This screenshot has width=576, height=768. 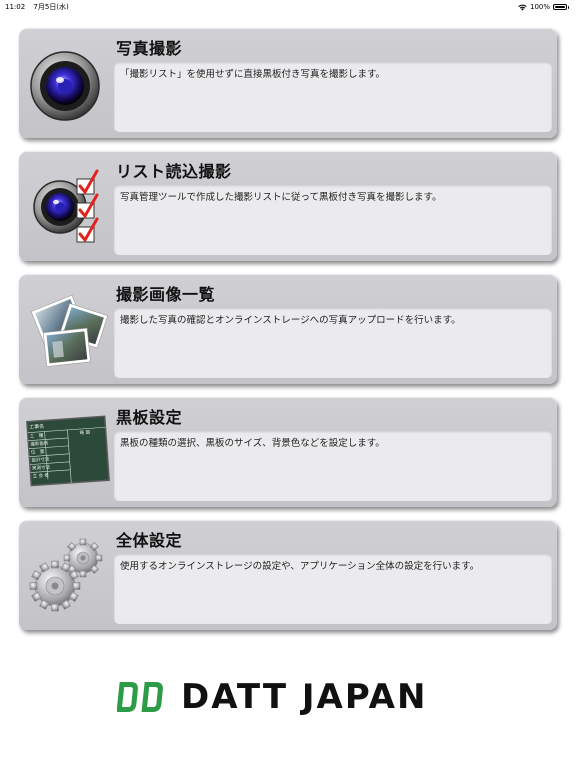 What do you see at coordinates (85, 433) in the screenshot?
I see `blackboard-sketch-label: 略 図` at bounding box center [85, 433].